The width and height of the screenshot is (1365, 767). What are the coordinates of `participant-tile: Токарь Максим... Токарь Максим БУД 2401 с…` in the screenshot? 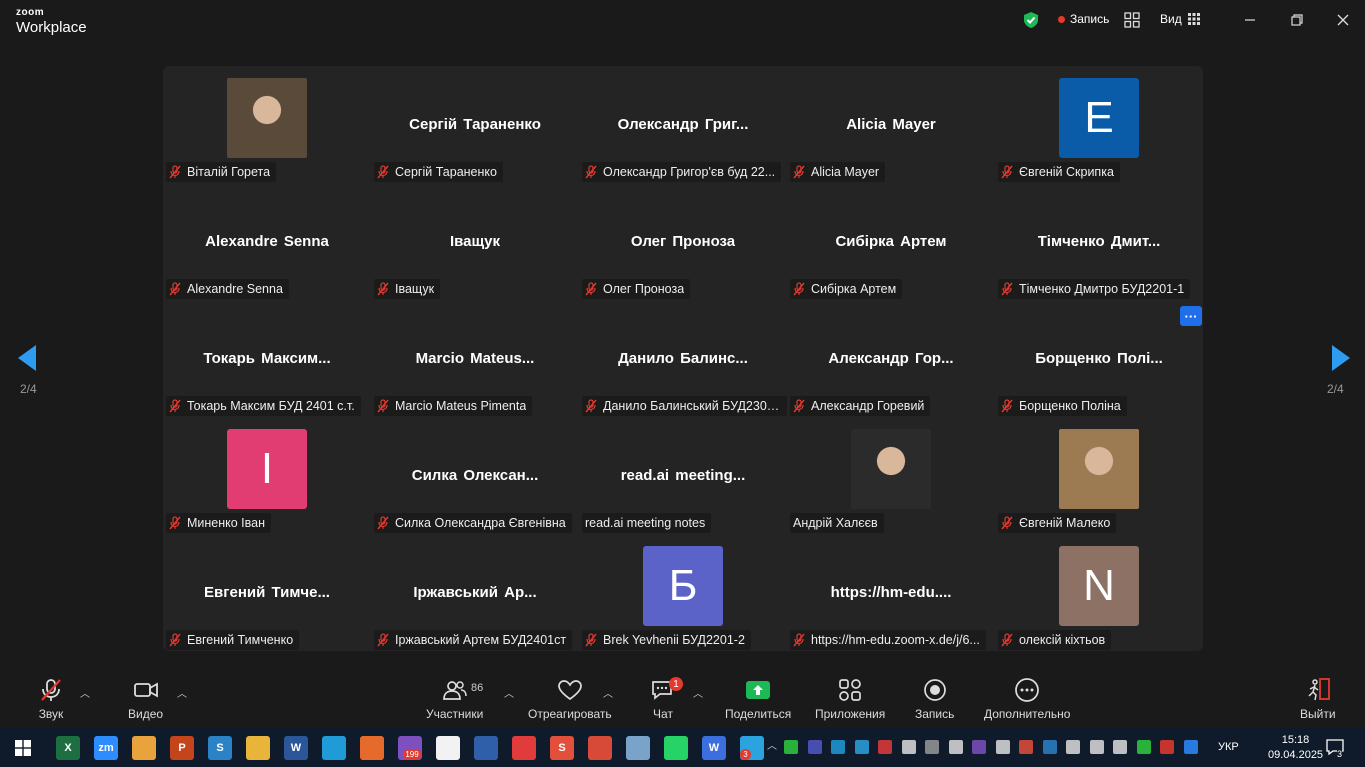 It's located at (267, 358).